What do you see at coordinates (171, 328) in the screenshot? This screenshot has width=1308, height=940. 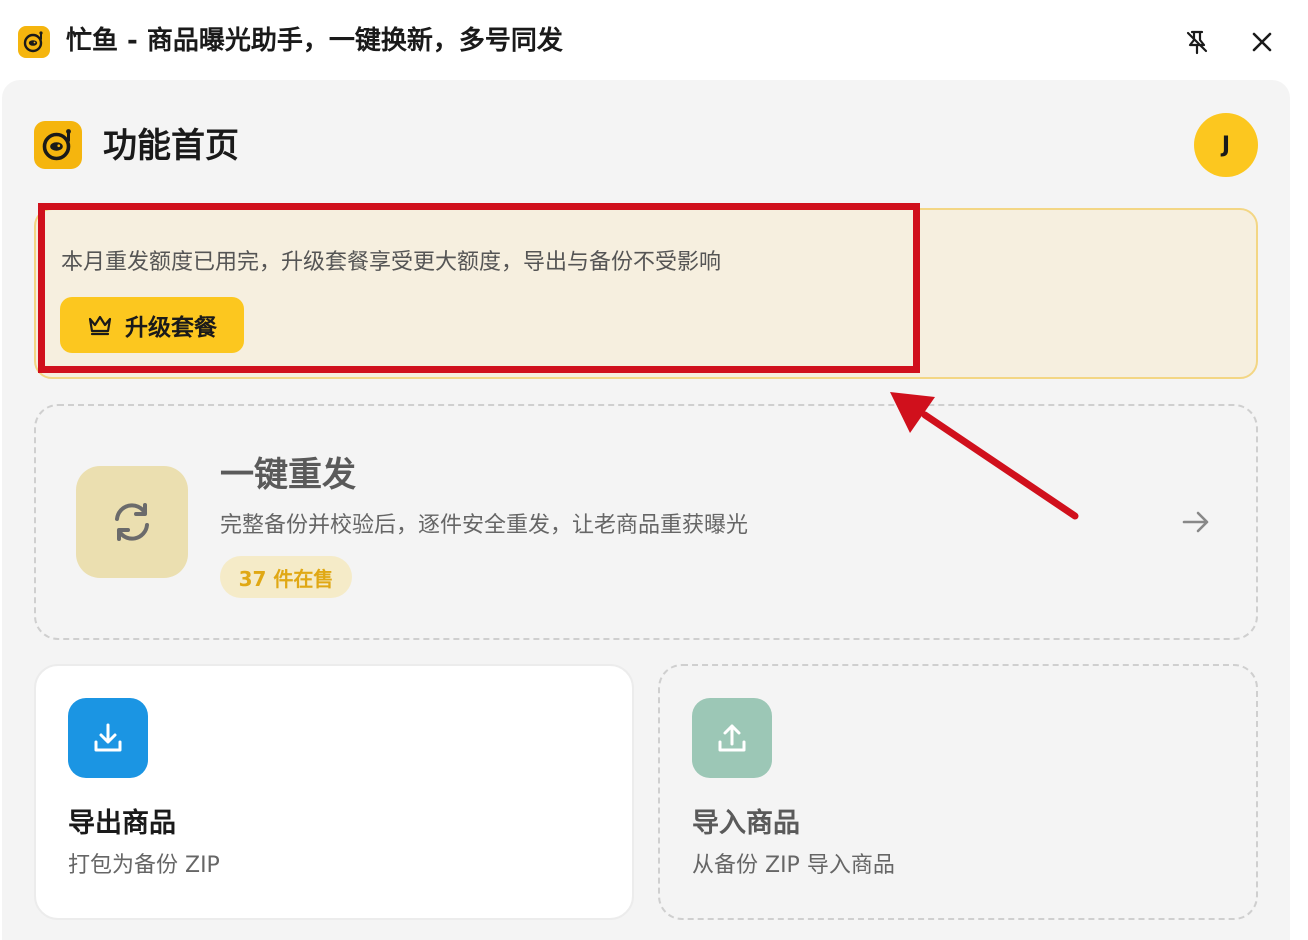 I see `upgrade-plan-label: 升级套餐` at bounding box center [171, 328].